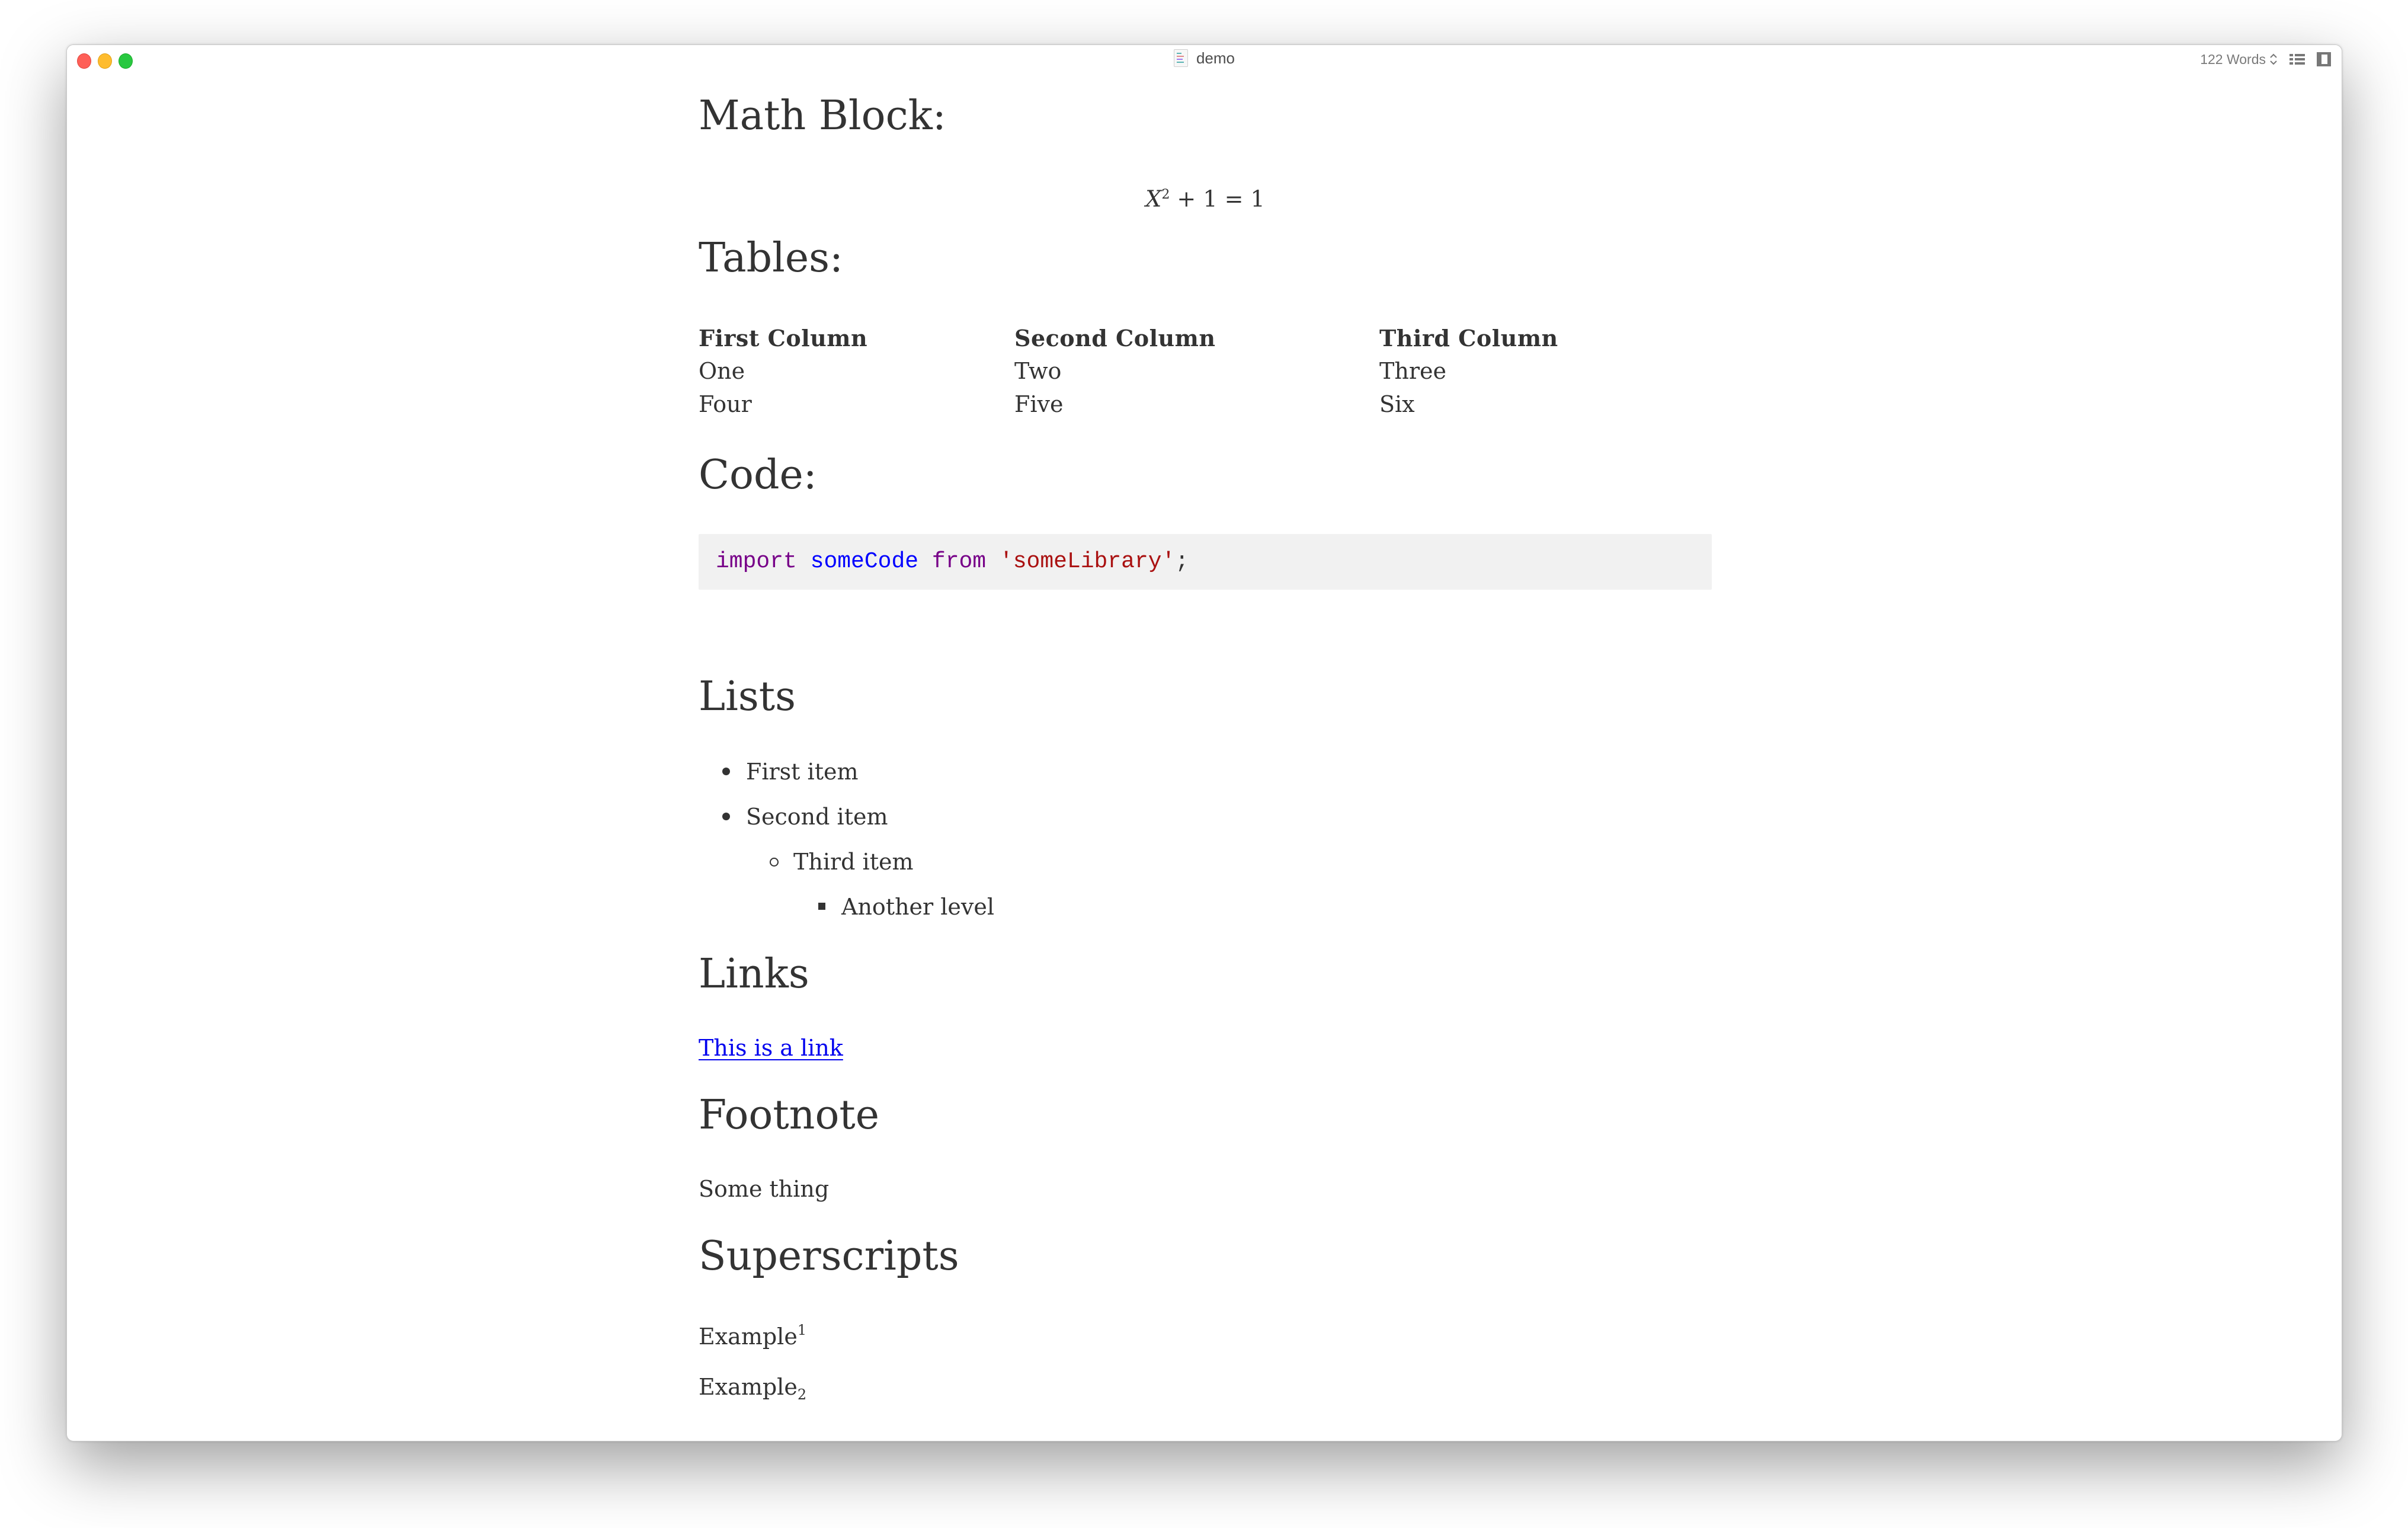 The height and width of the screenshot is (1528, 2408). I want to click on word-count-label: 122 Words, so click(2233, 59).